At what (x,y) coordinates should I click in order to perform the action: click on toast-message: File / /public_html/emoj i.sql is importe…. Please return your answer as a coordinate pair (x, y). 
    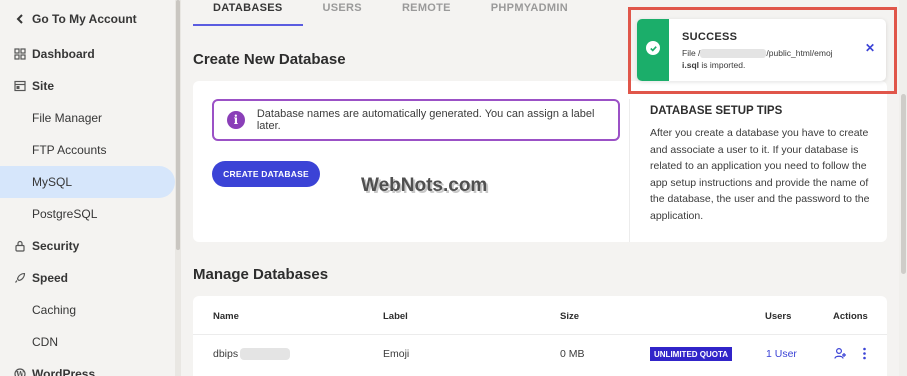
    Looking at the image, I should click on (767, 59).